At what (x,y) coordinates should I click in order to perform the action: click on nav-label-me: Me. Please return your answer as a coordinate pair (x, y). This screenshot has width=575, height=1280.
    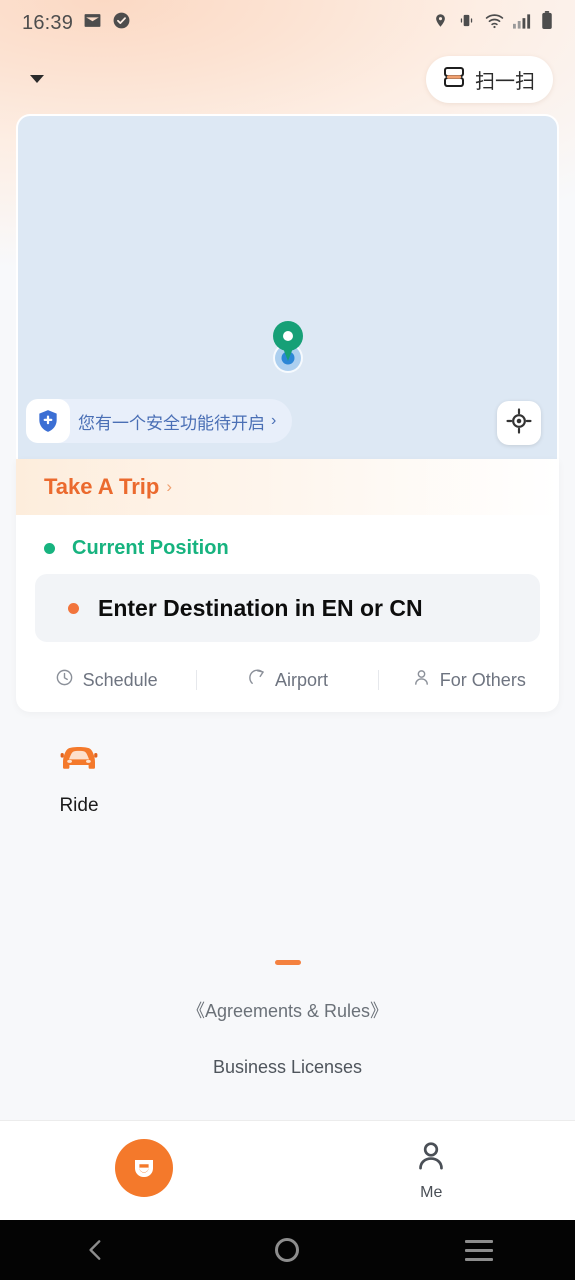
    Looking at the image, I should click on (431, 1192).